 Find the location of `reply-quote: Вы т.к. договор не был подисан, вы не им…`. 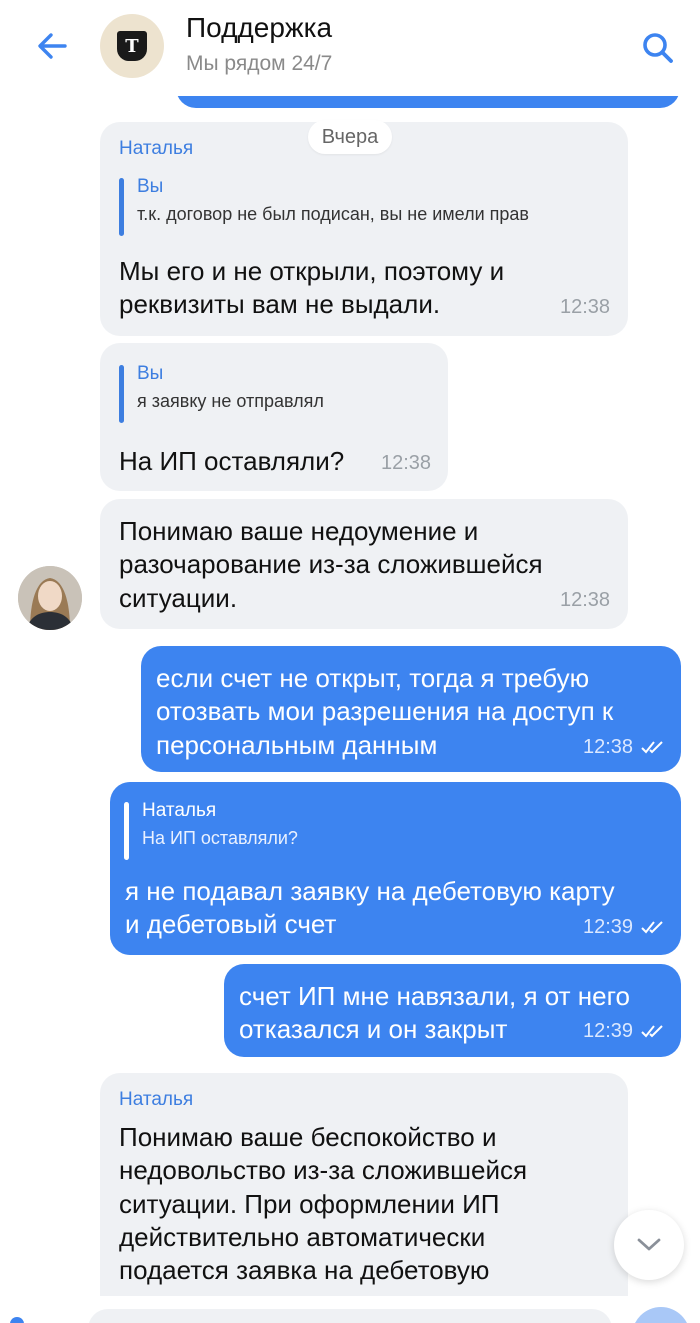

reply-quote: Вы т.к. договор не был подисан, вы не им… is located at coordinates (366, 207).